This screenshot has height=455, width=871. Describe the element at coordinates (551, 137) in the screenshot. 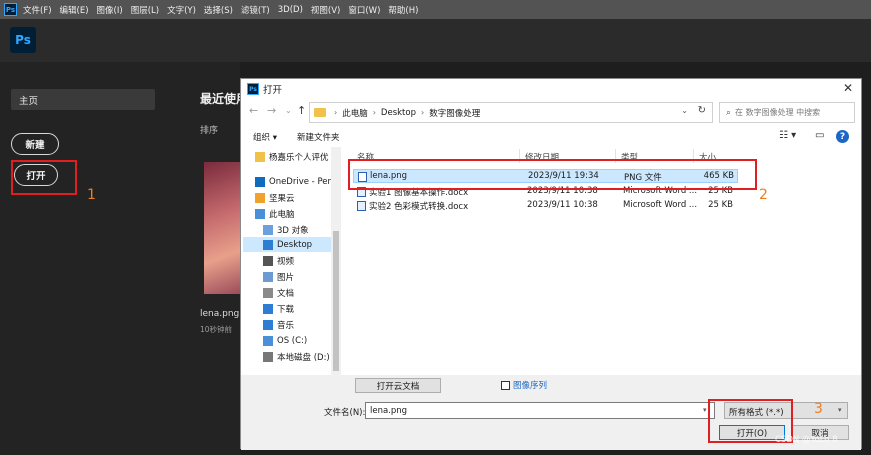

I see `dialog-toolbar: 组织 ▾ 新建文件夹 ☷ ▾ ▭ ?` at that location.